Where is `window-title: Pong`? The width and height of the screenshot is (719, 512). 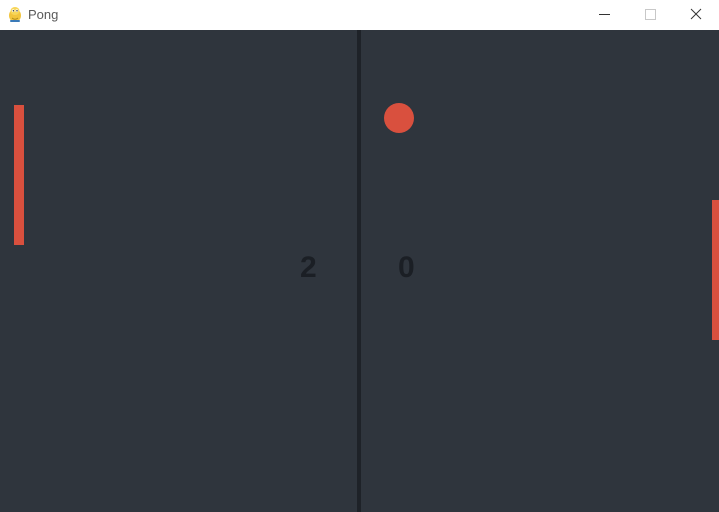 window-title: Pong is located at coordinates (43, 14).